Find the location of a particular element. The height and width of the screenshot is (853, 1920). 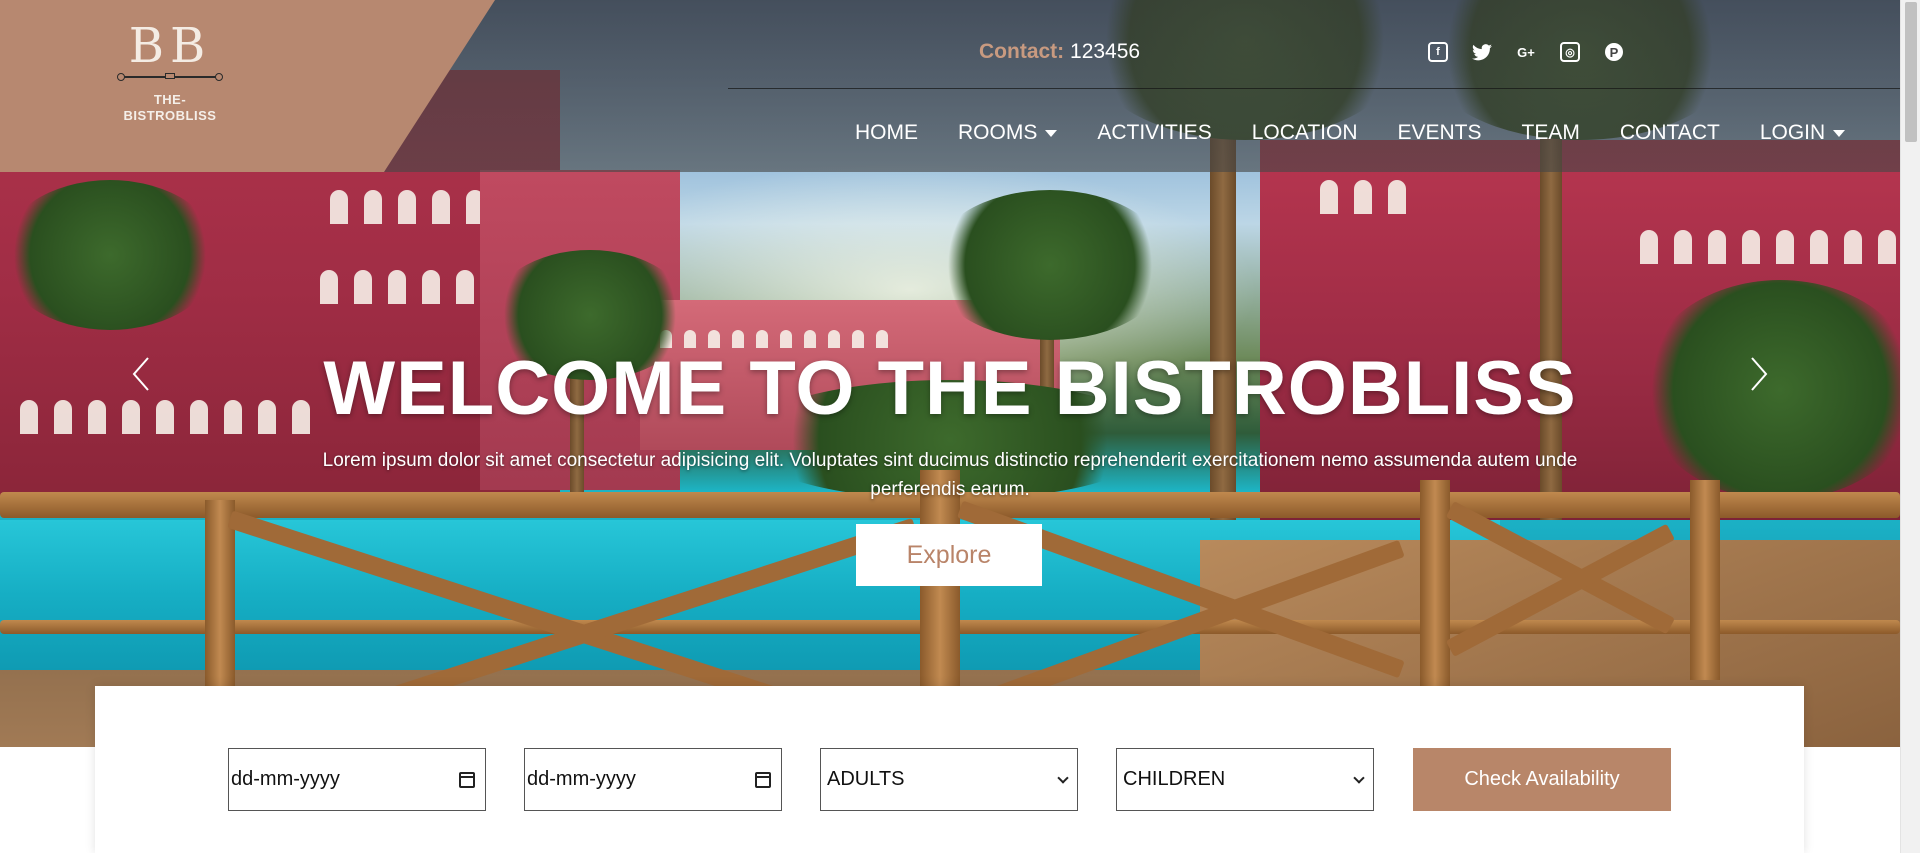

children-select: CHILDREN is located at coordinates (1245, 779).